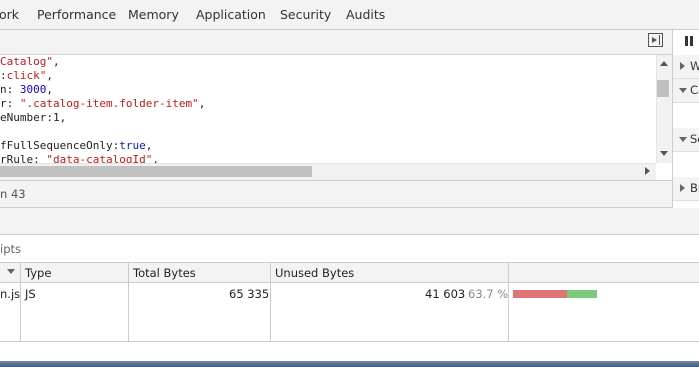  What do you see at coordinates (76, 14) in the screenshot?
I see `tab-performance: Performance` at bounding box center [76, 14].